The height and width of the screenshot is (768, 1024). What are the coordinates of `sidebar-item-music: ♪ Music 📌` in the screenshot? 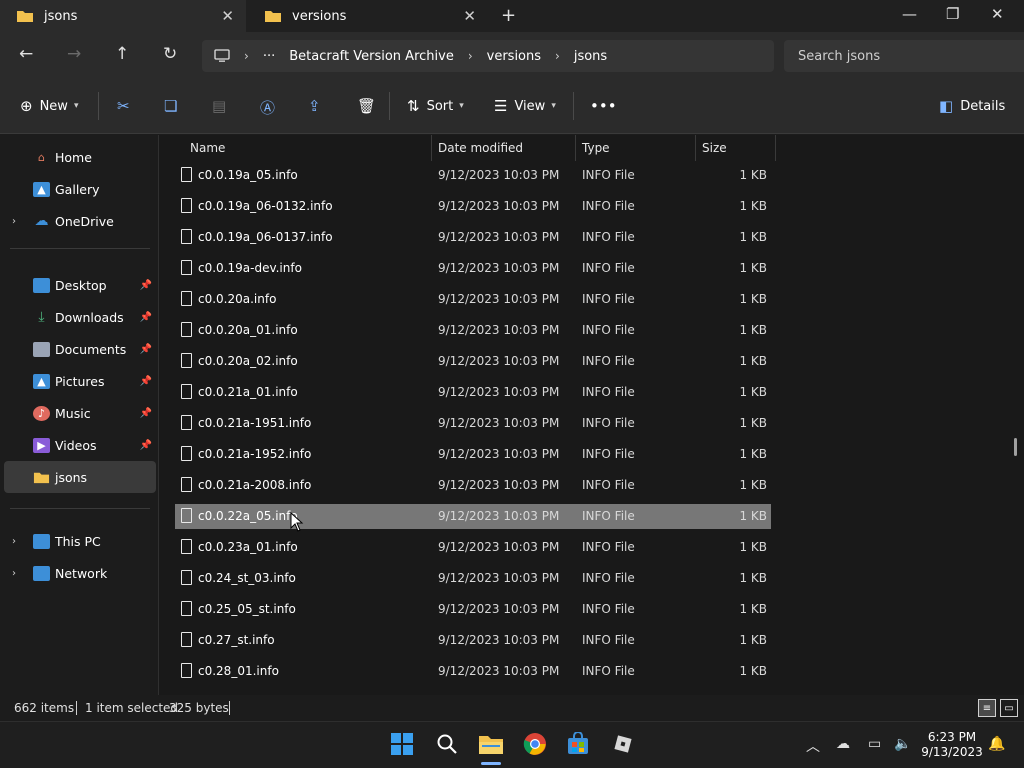 It's located at (78, 413).